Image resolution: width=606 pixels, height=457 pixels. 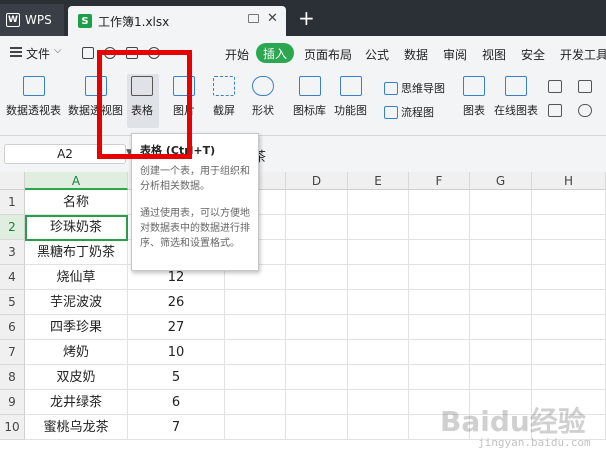 I want to click on column-header-g: G, so click(x=501, y=181).